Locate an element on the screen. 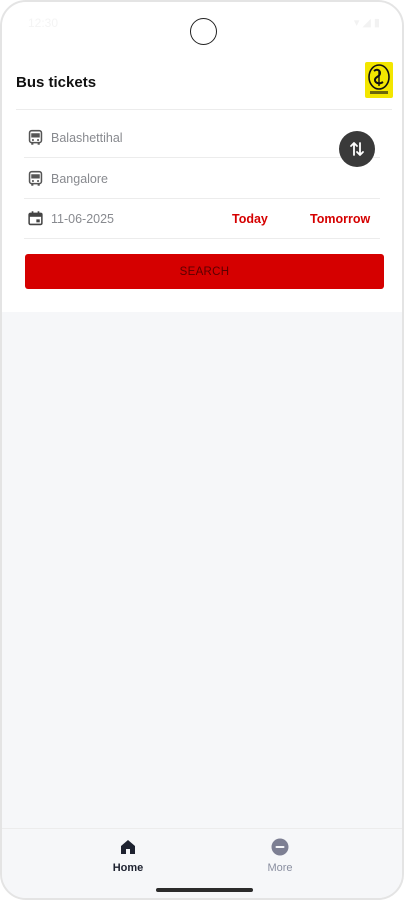  brand-logo is located at coordinates (379, 80).